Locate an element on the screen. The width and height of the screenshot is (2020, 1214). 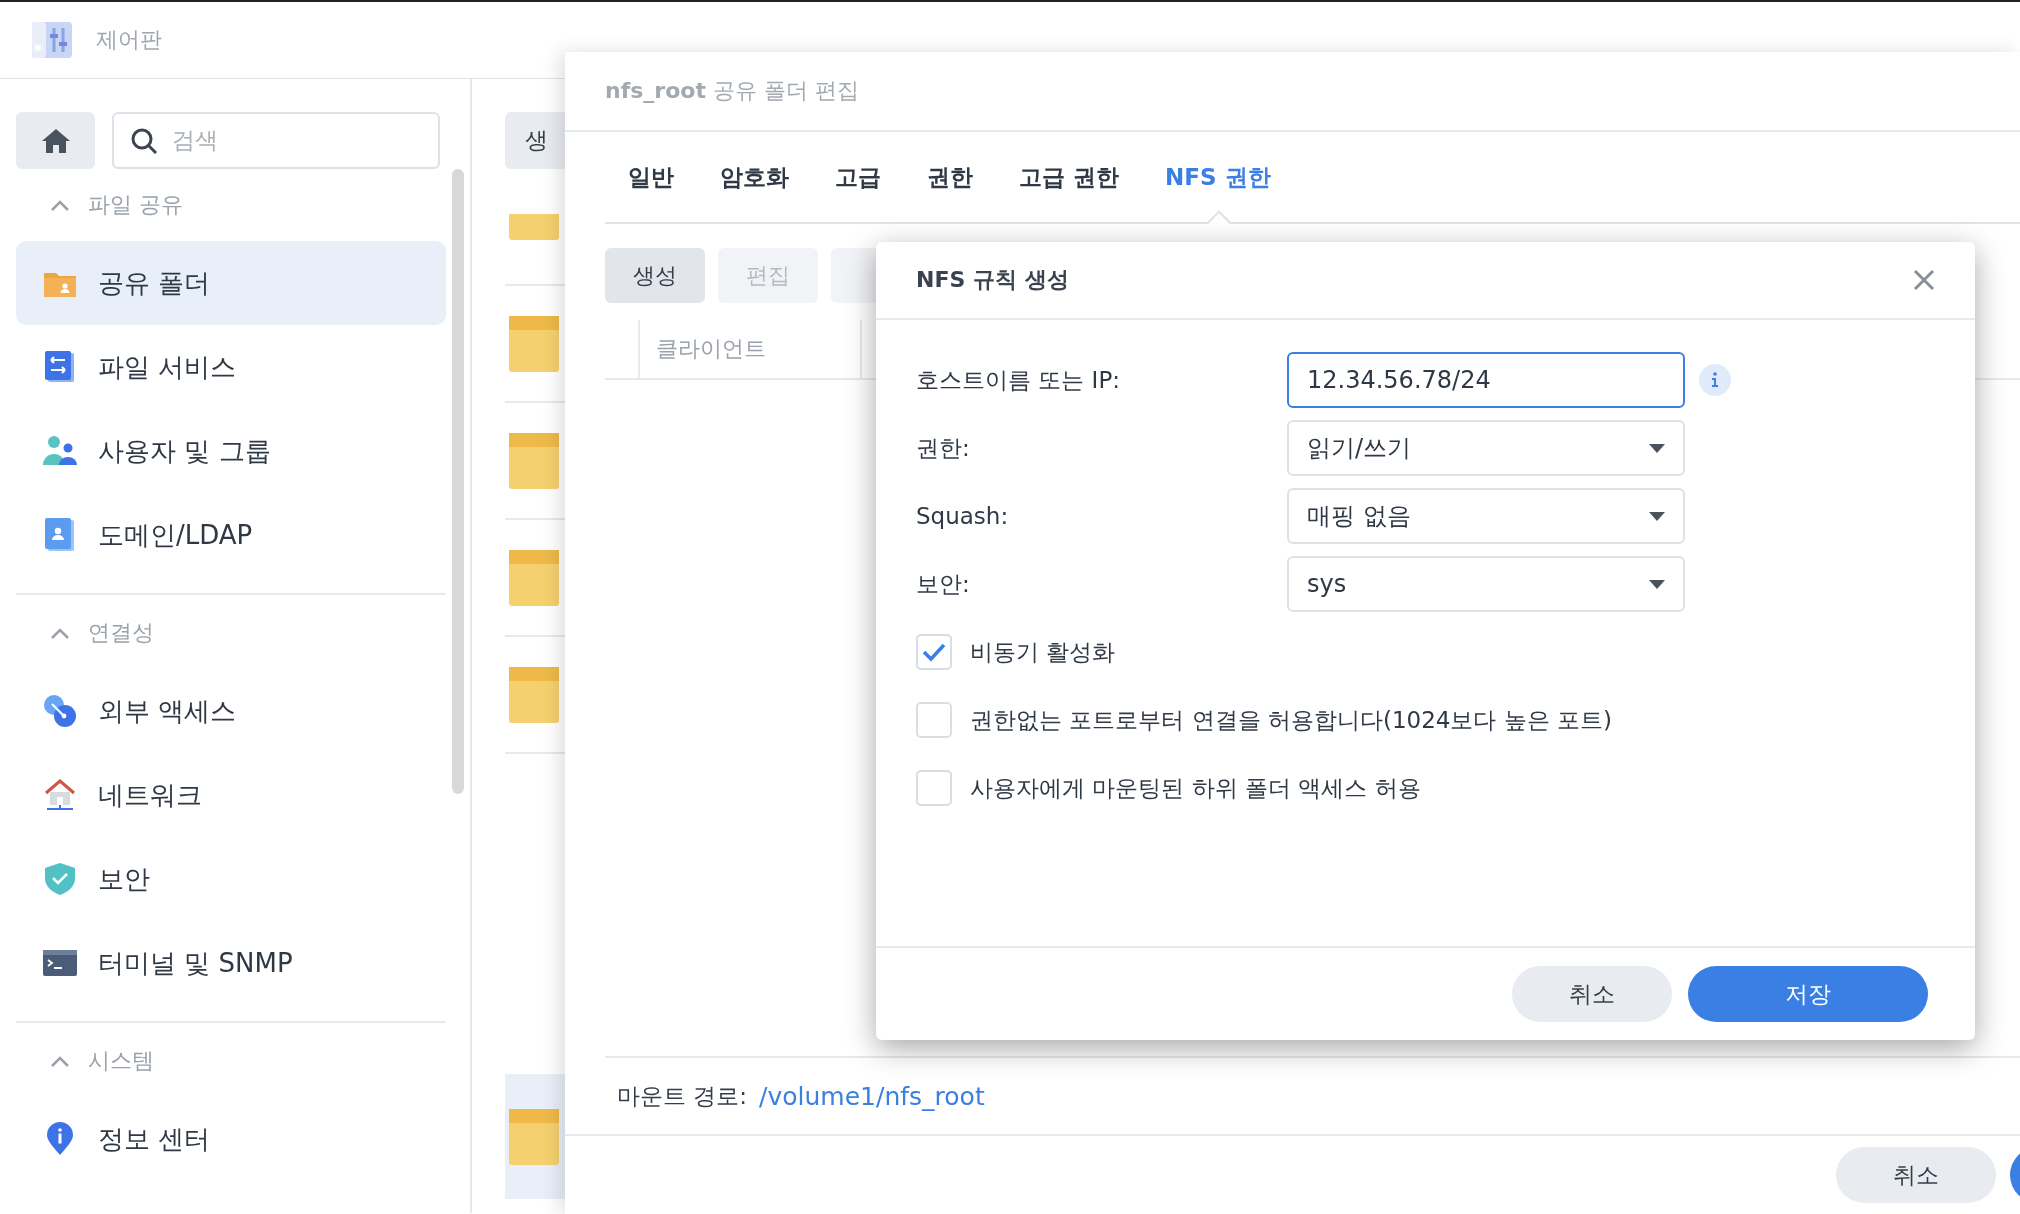
sidebar-item: 정보 센터 is located at coordinates (231, 1139).